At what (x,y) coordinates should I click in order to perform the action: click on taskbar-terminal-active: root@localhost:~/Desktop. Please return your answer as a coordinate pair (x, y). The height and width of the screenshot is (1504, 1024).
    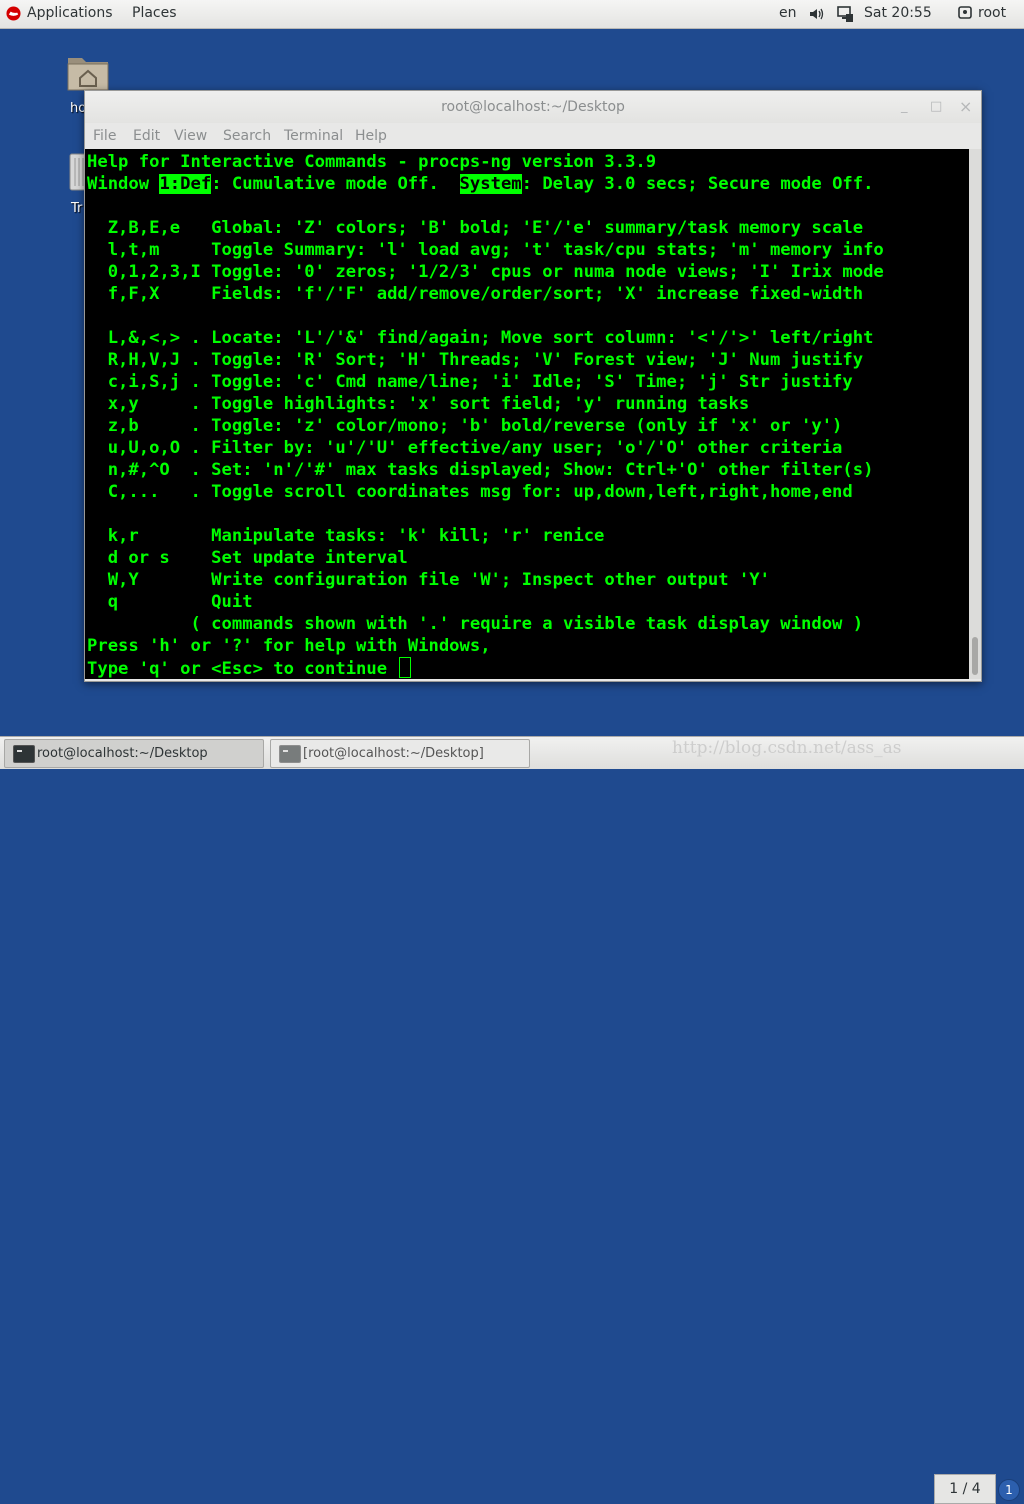
    Looking at the image, I should click on (134, 753).